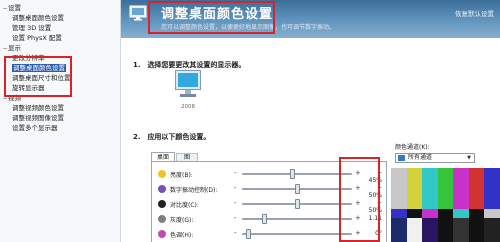 The width and height of the screenshot is (500, 242). I want to click on nav-item: 设置多个显示器, so click(32, 128).